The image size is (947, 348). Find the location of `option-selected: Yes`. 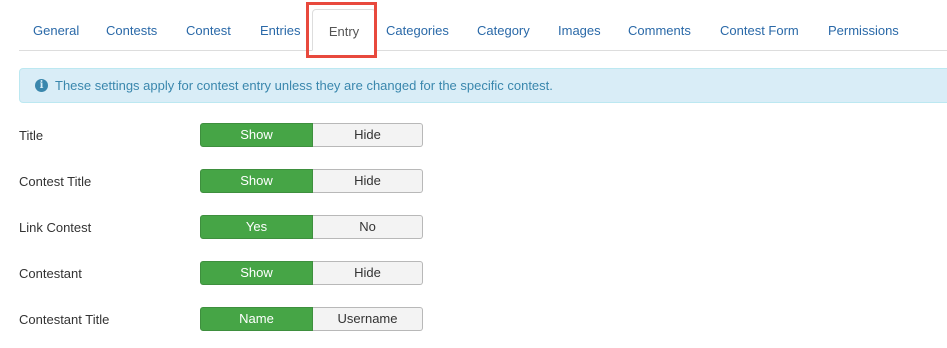

option-selected: Yes is located at coordinates (256, 227).